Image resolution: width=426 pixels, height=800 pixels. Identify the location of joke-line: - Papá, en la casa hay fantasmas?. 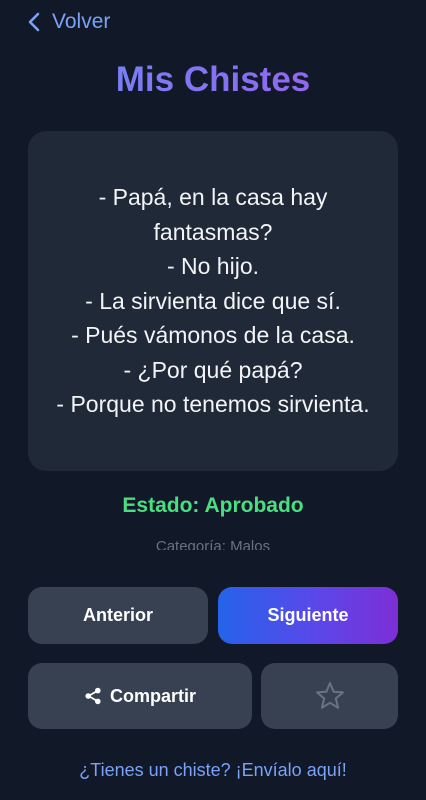
(213, 214).